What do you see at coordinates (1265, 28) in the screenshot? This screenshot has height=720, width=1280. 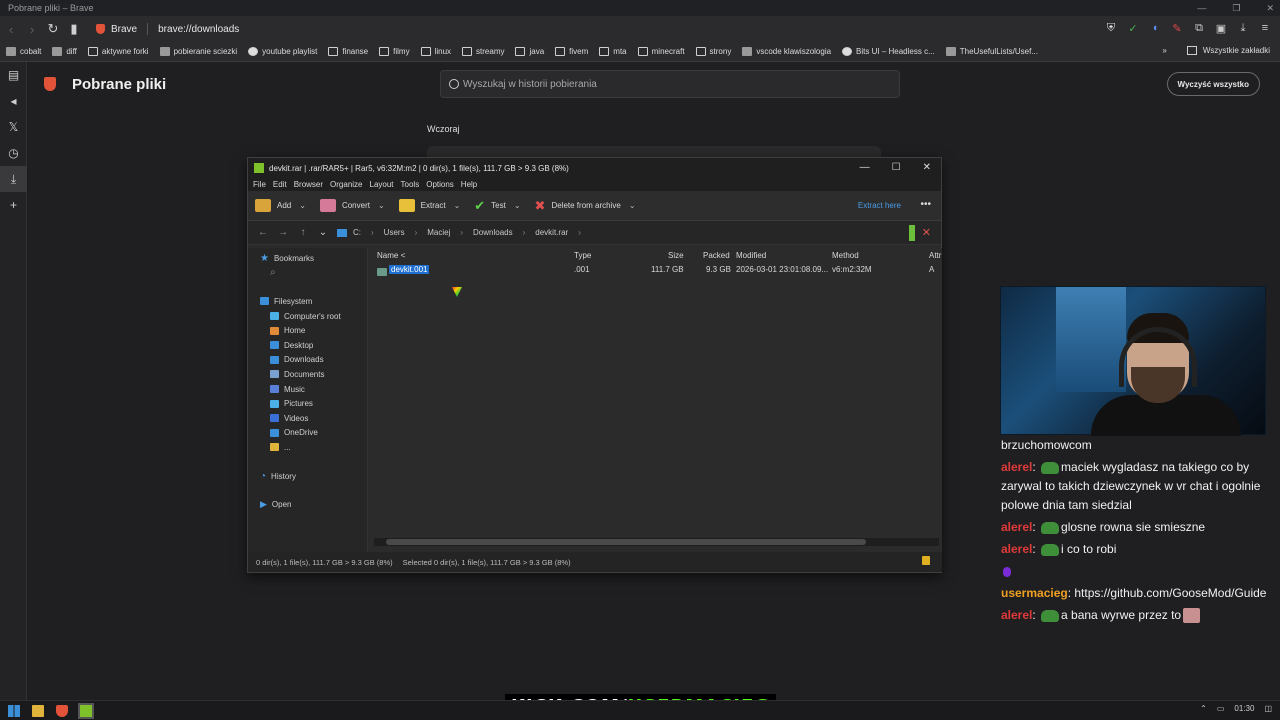 I see `menu-icon: ≡` at bounding box center [1265, 28].